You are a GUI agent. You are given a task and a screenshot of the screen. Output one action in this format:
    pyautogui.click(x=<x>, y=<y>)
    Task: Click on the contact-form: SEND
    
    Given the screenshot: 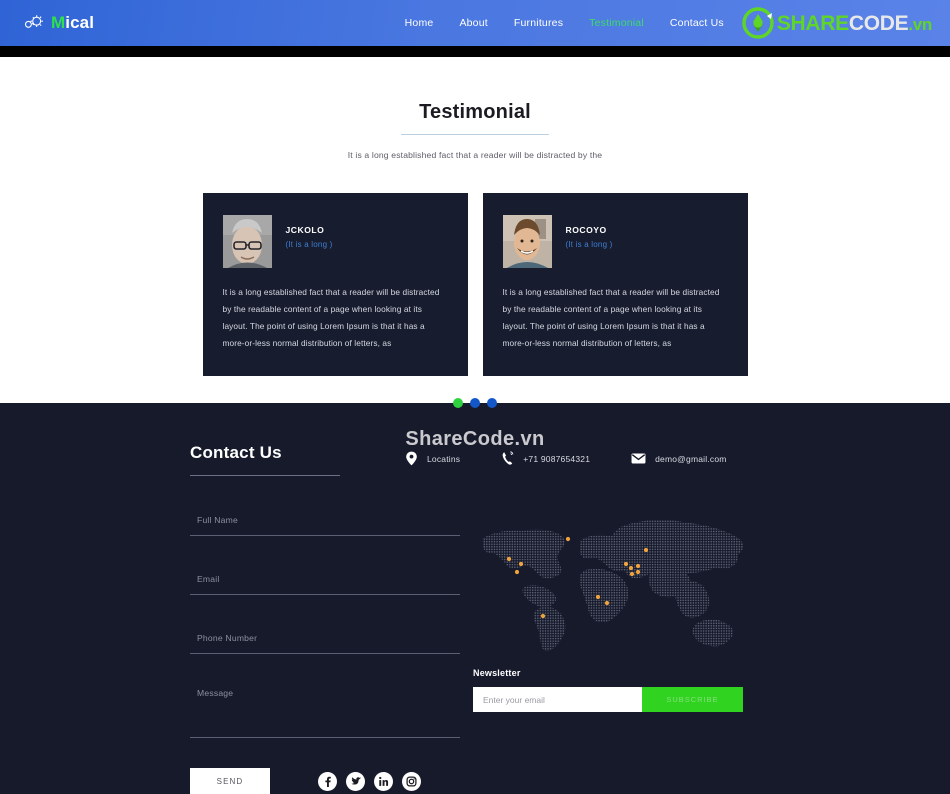 What is the action you would take?
    pyautogui.click(x=325, y=652)
    